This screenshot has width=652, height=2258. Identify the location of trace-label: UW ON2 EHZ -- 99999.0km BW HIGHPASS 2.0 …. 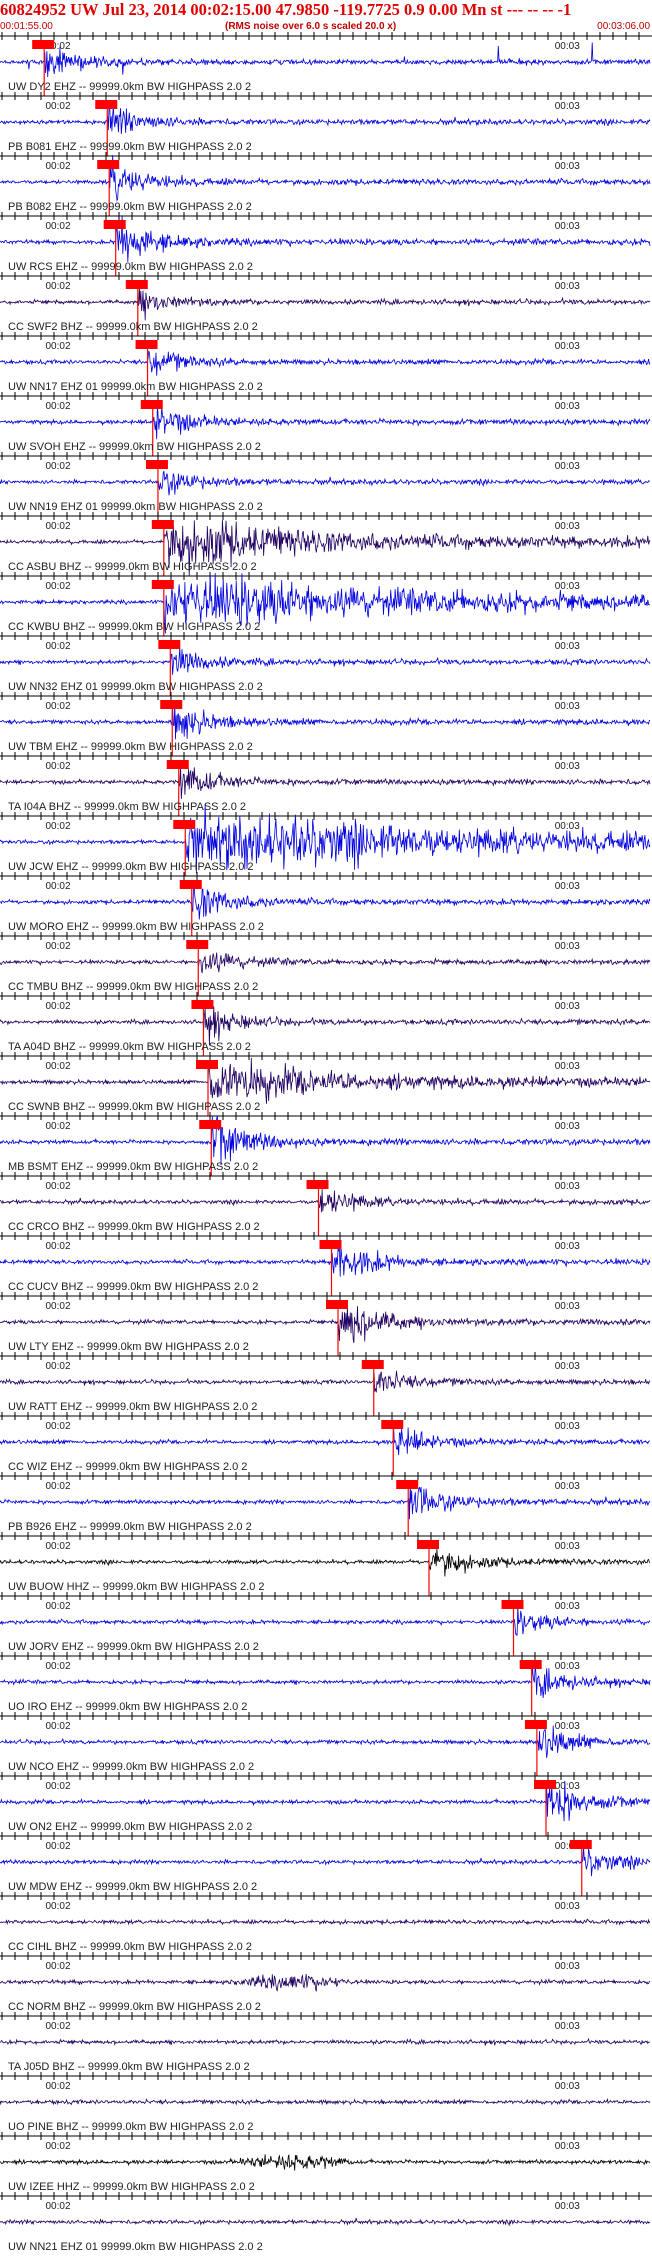
(130, 1827).